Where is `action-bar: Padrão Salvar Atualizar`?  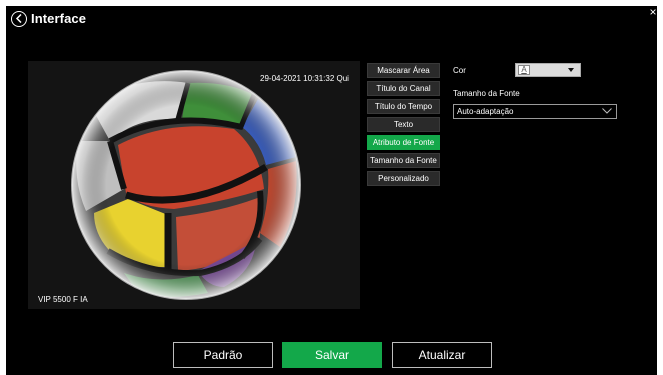 action-bar: Padrão Salvar Atualizar is located at coordinates (331, 355).